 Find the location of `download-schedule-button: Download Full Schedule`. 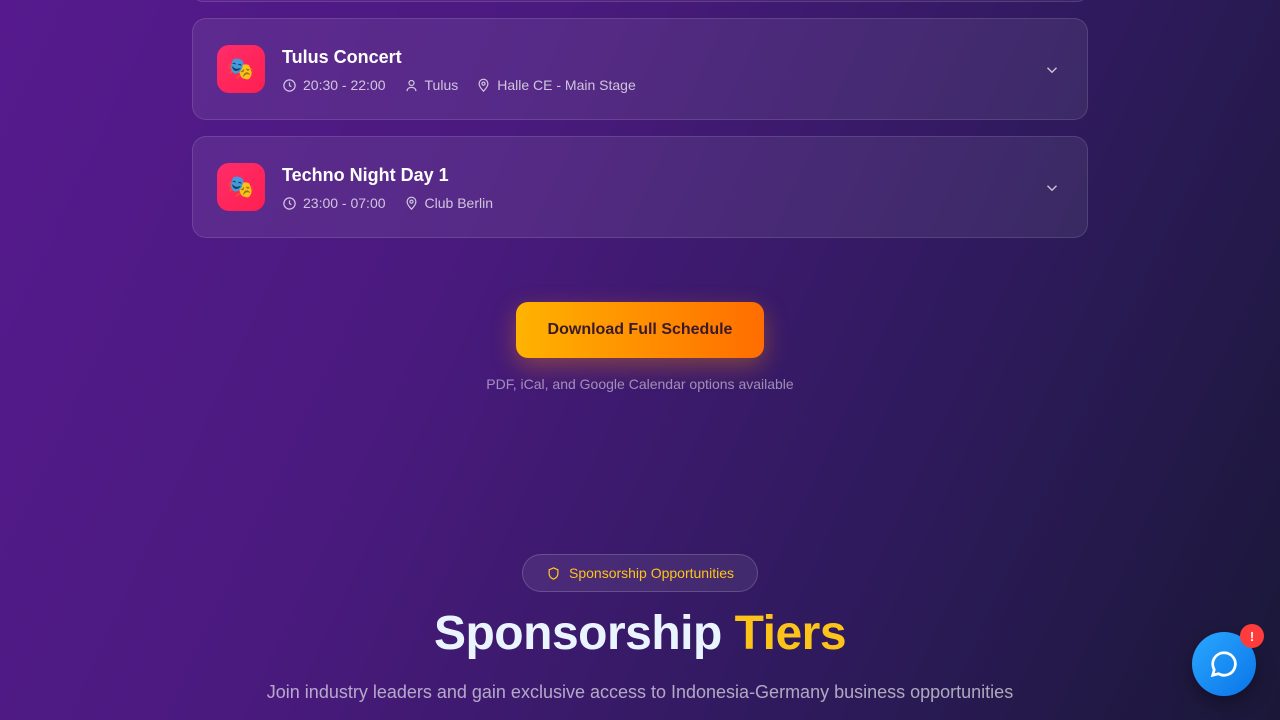

download-schedule-button: Download Full Schedule is located at coordinates (640, 330).